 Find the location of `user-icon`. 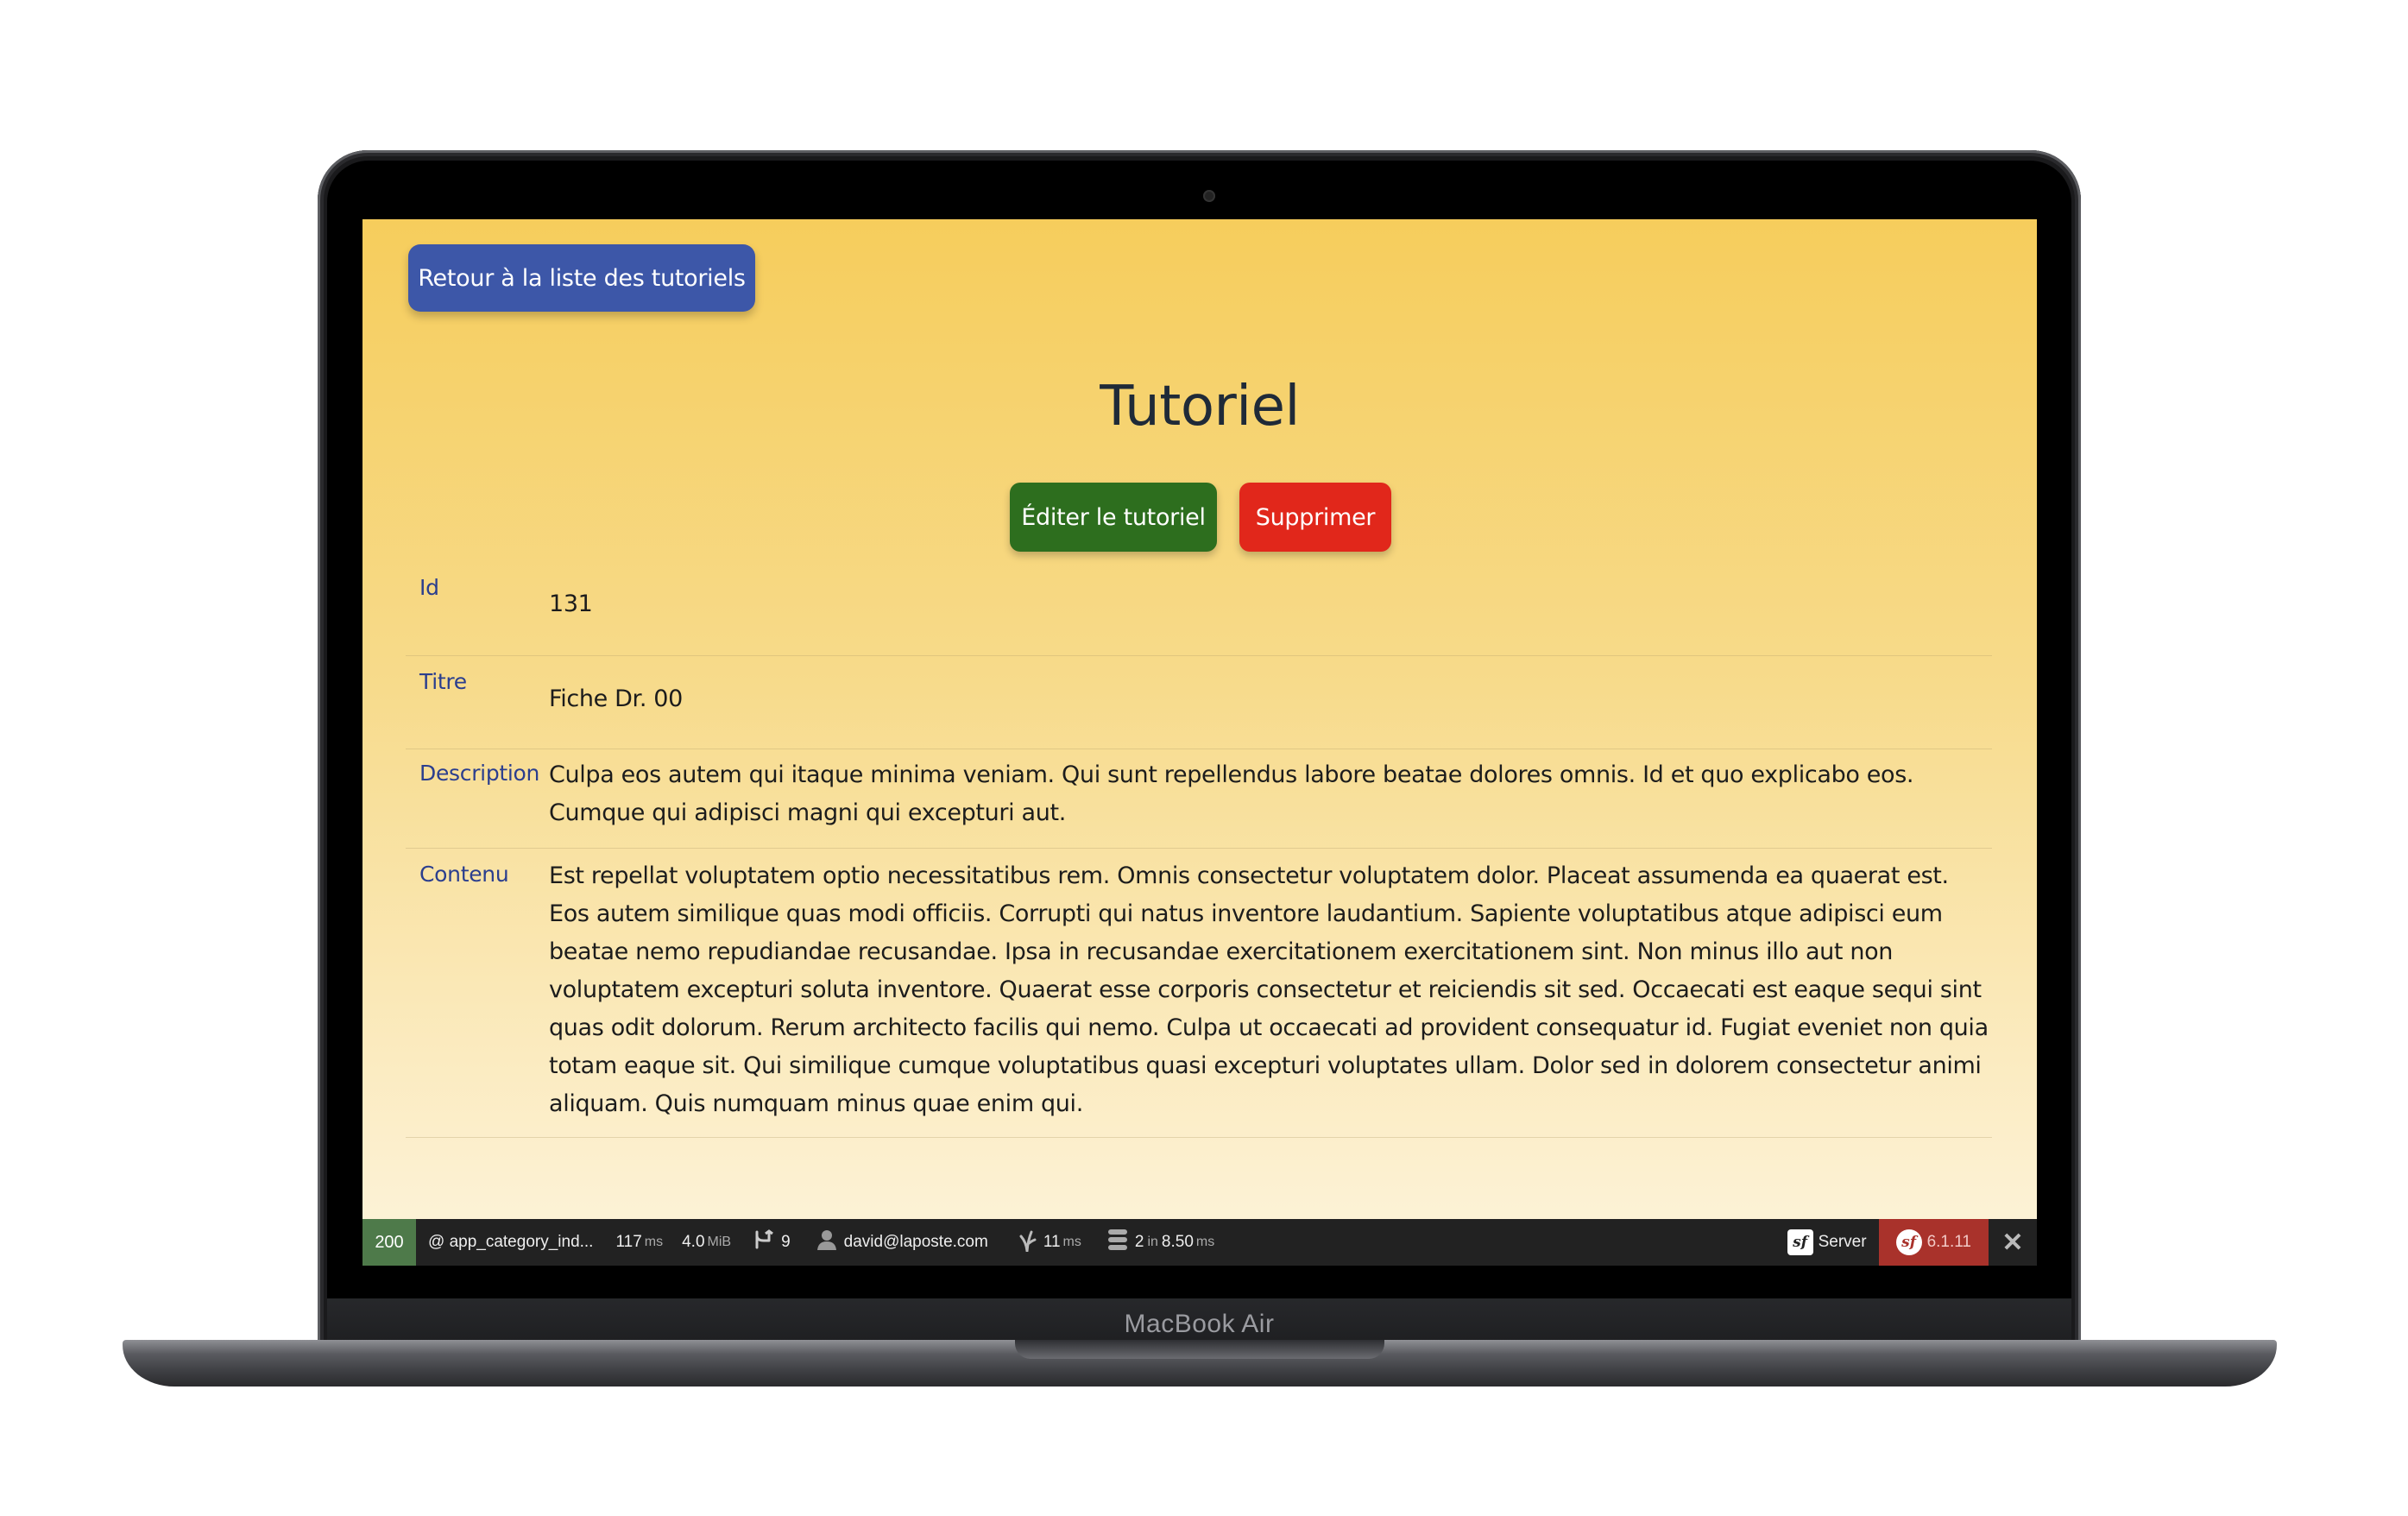

user-icon is located at coordinates (826, 1242).